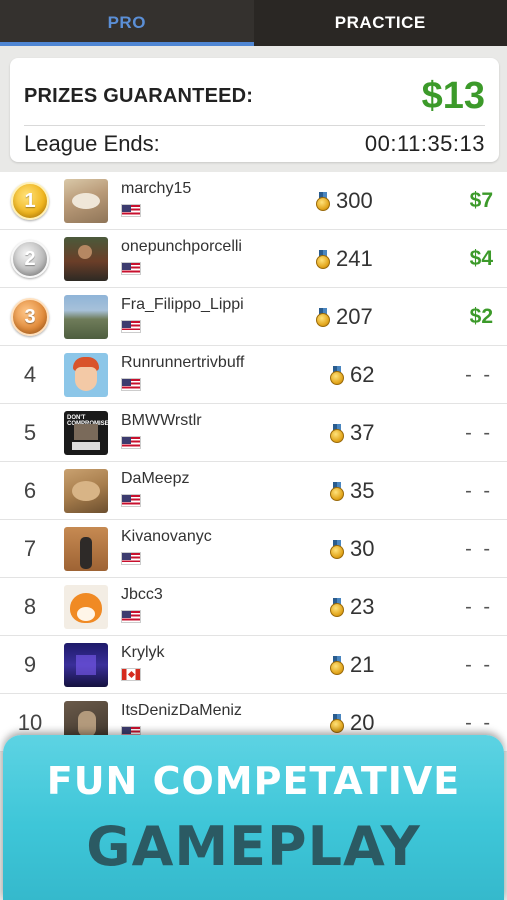 Image resolution: width=507 pixels, height=900 pixels. What do you see at coordinates (87, 421) in the screenshot?
I see `avatar-caption-top: DON'T COMPROMISE` at bounding box center [87, 421].